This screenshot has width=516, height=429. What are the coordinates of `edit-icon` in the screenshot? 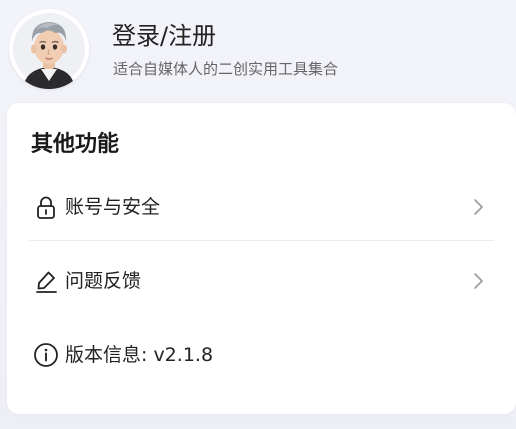 It's located at (46, 282).